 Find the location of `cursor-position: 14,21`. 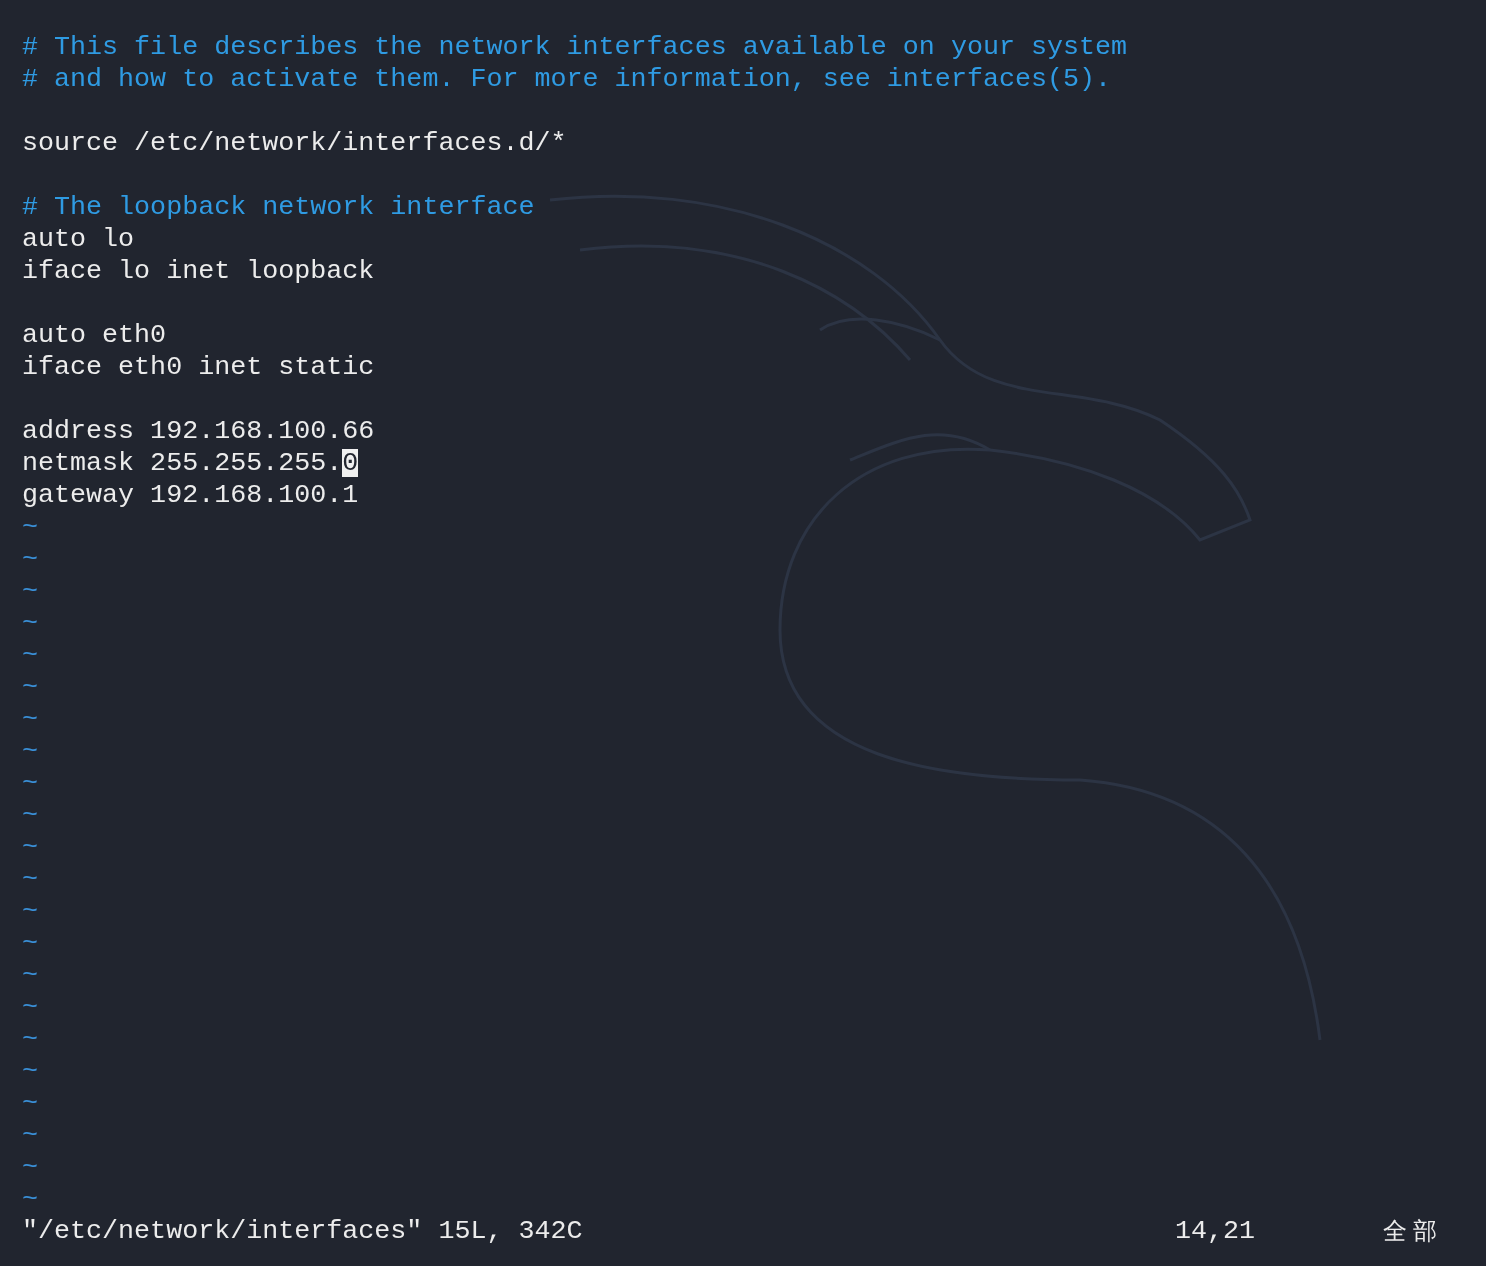

cursor-position: 14,21 is located at coordinates (1216, 1231).